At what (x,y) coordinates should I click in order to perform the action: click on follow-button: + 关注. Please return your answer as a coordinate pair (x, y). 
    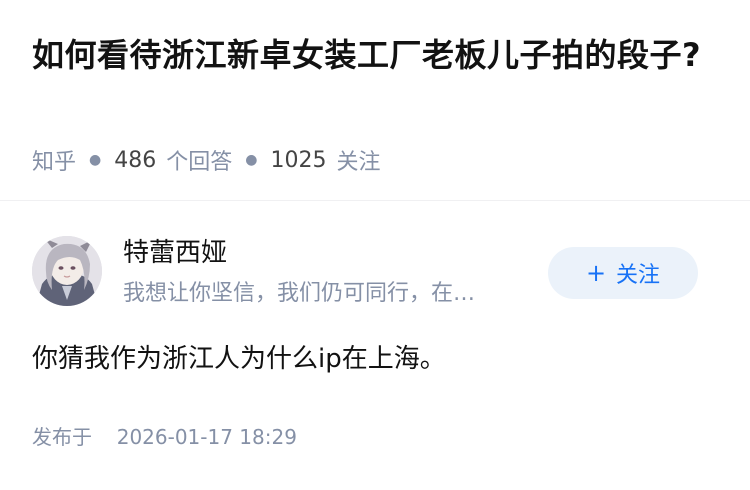
    Looking at the image, I should click on (623, 273).